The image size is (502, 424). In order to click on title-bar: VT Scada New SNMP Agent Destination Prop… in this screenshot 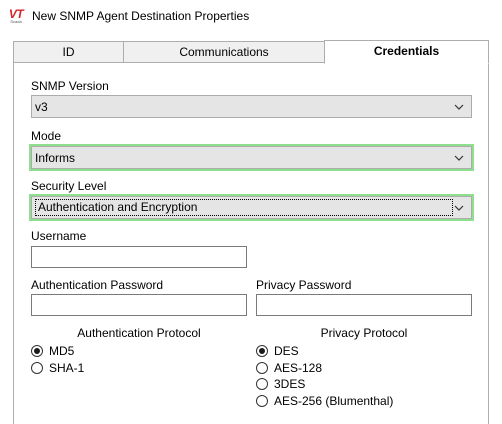, I will do `click(251, 16)`.